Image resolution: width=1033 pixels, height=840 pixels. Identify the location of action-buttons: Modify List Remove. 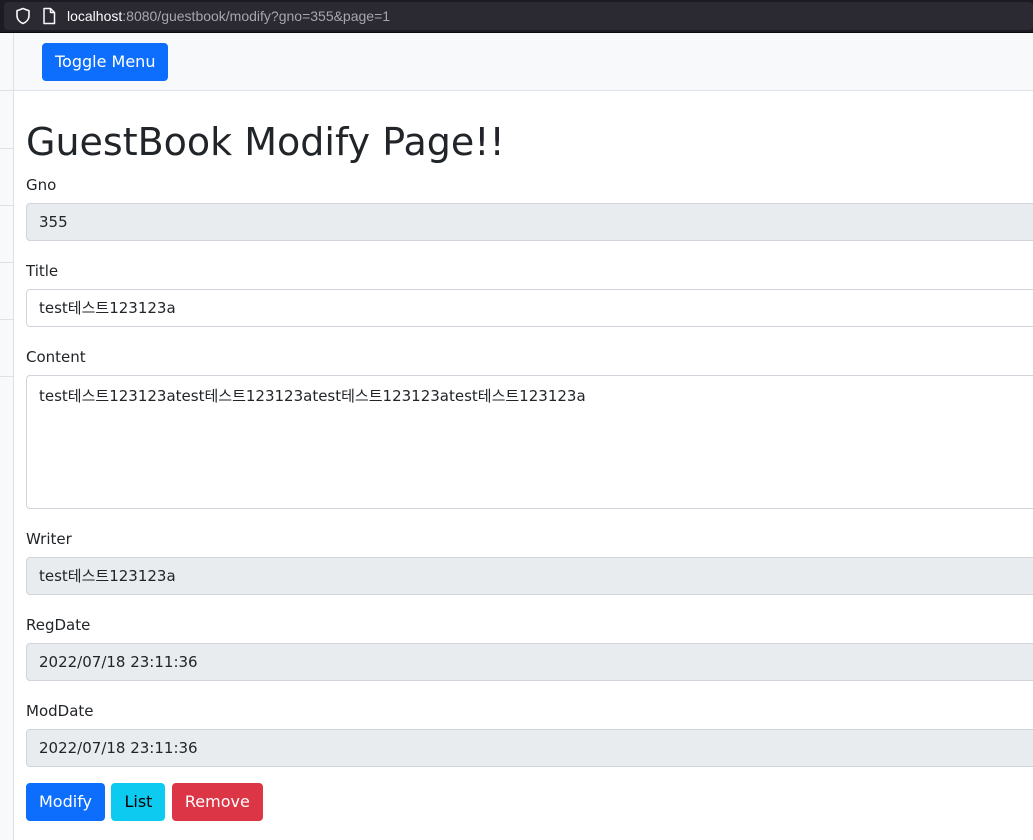
(145, 802).